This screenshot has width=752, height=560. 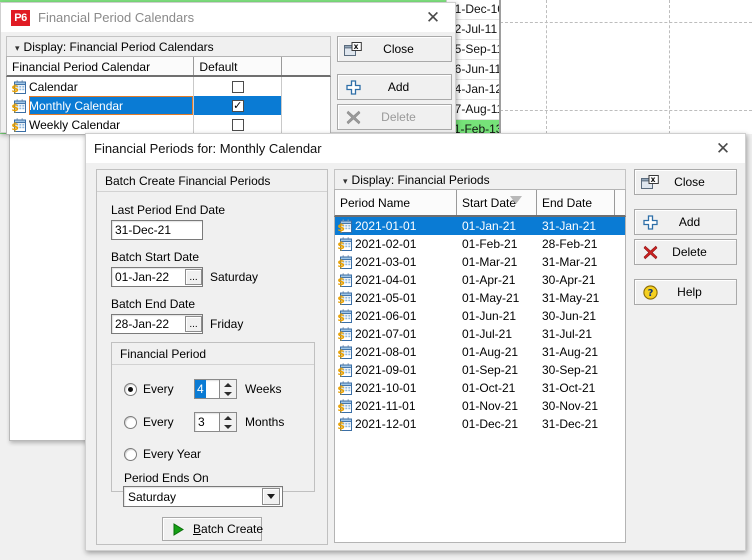 What do you see at coordinates (576, 226) in the screenshot?
I see `end-date-cell: 31-Jan-21` at bounding box center [576, 226].